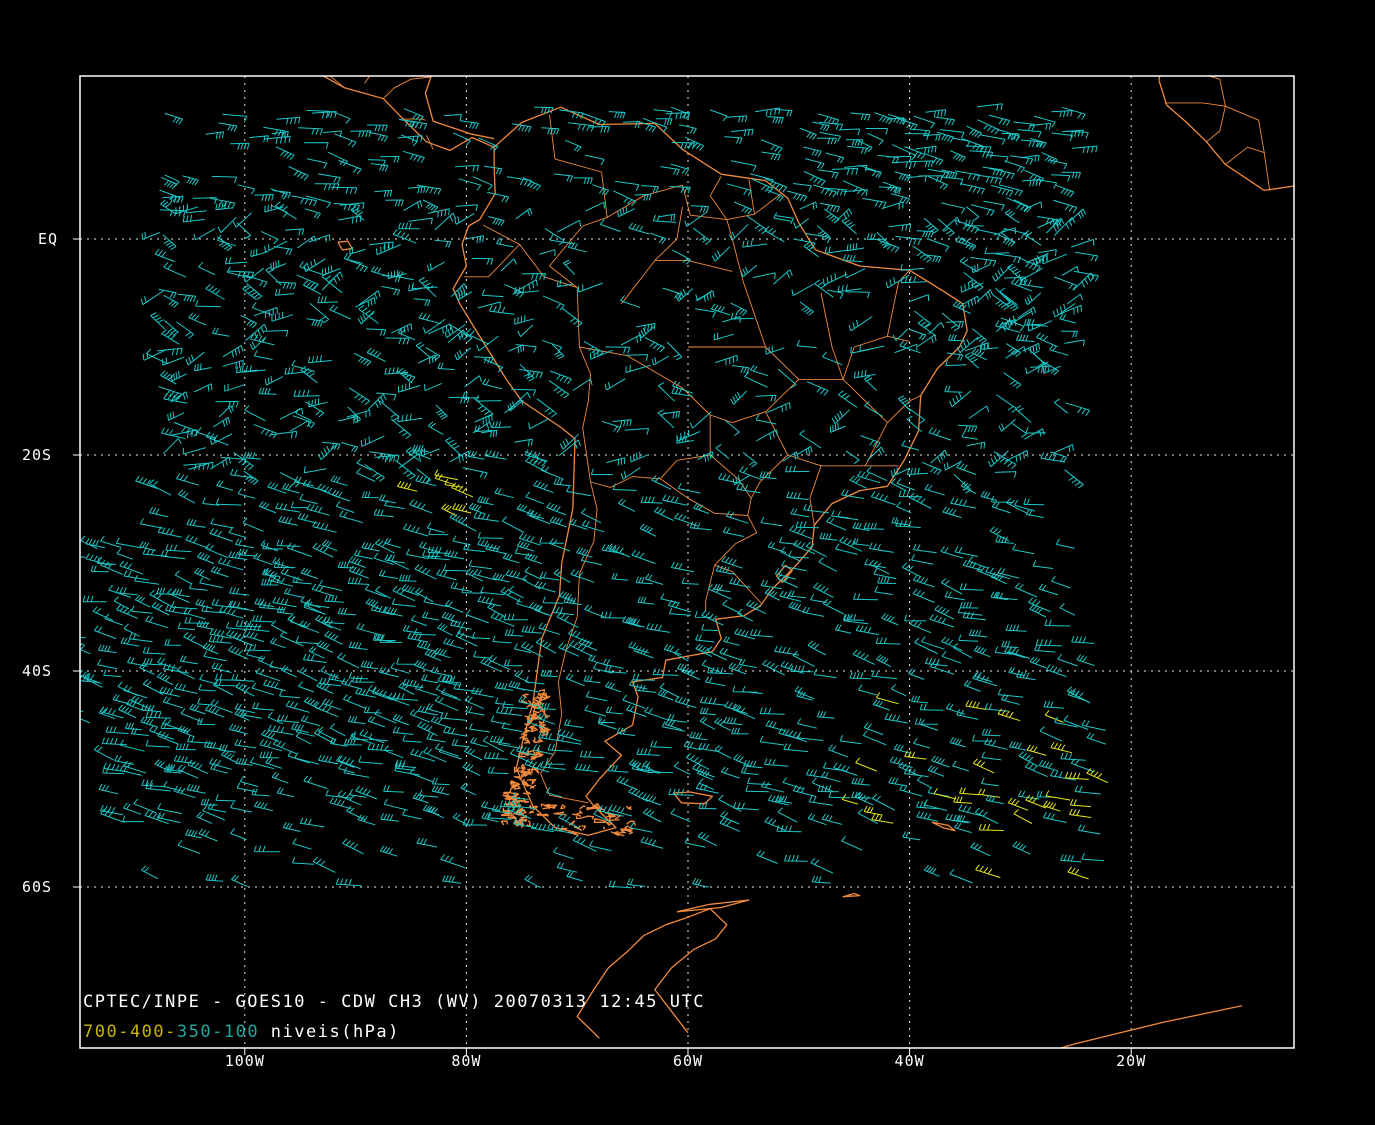 The width and height of the screenshot is (1375, 1125). Describe the element at coordinates (909, 1061) in the screenshot. I see `lon-label-40w: 40W` at that location.